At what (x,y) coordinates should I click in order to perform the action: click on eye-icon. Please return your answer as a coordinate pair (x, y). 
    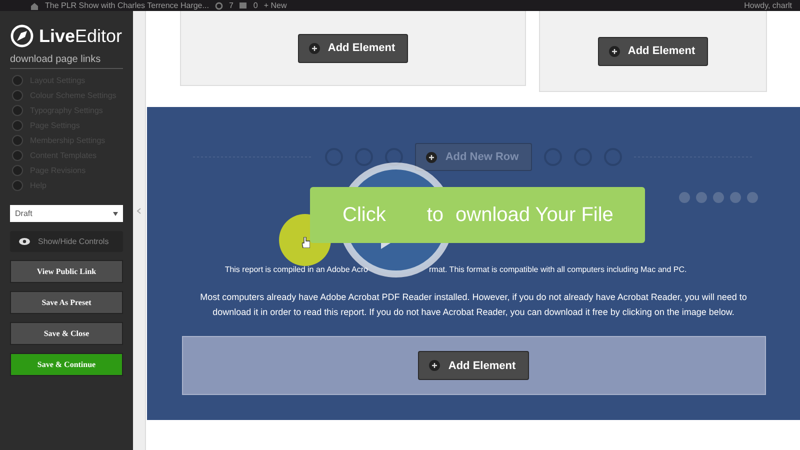
    Looking at the image, I should click on (24, 241).